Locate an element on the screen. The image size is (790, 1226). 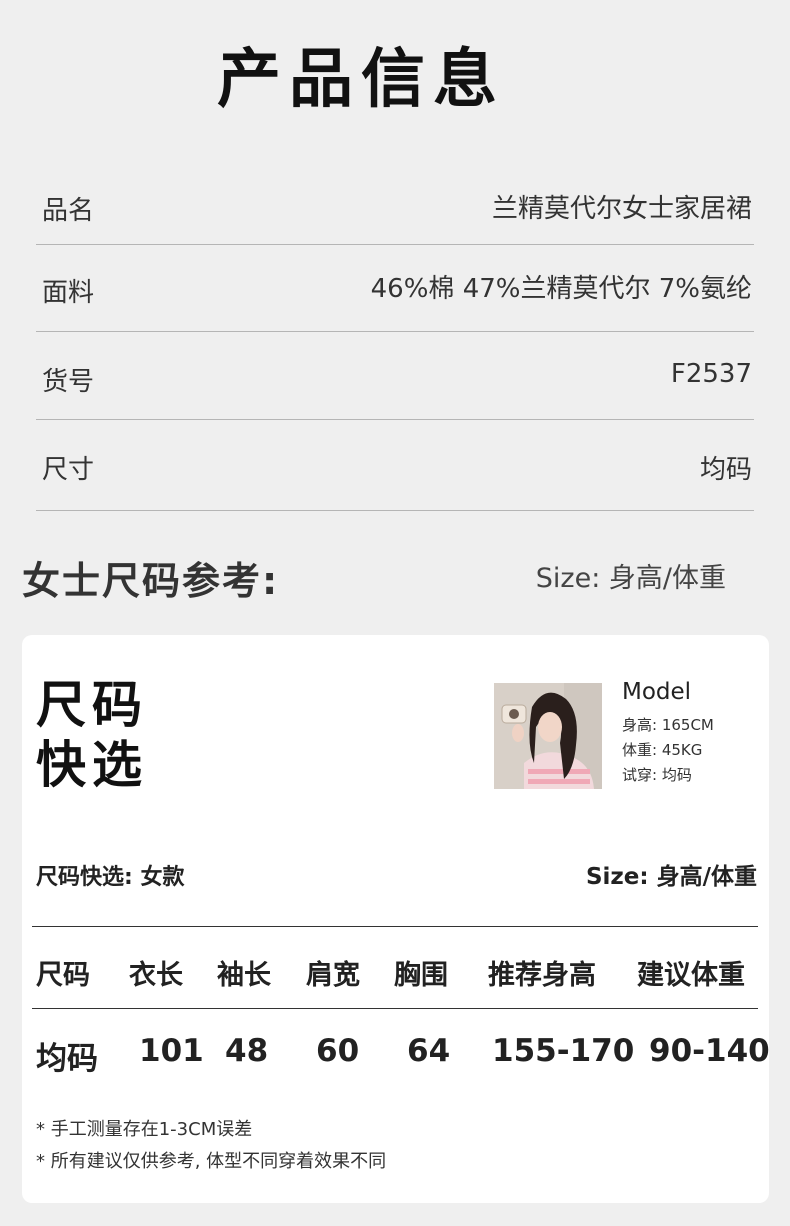
table-header-cell: 衣长 is located at coordinates (156, 975).